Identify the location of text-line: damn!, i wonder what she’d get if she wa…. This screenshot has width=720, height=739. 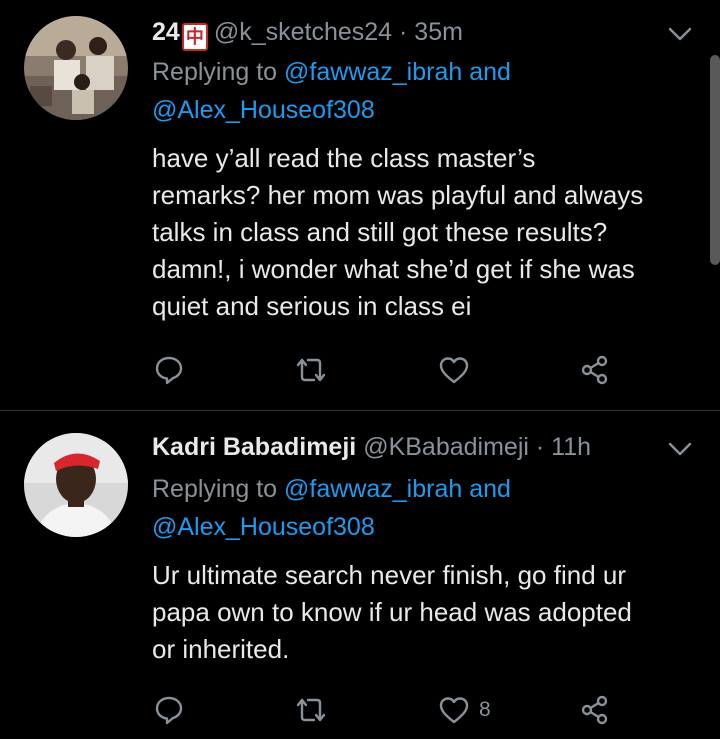
(393, 269).